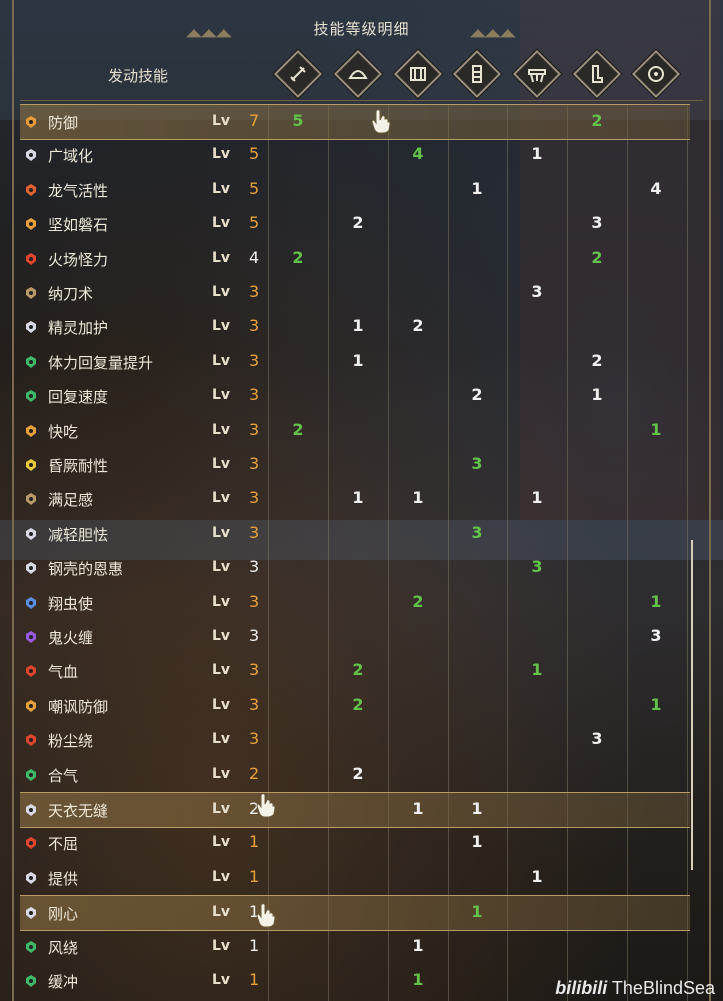  Describe the element at coordinates (355, 534) in the screenshot. I see `skill-row: 减轻胆怯 Lv 3 3` at that location.